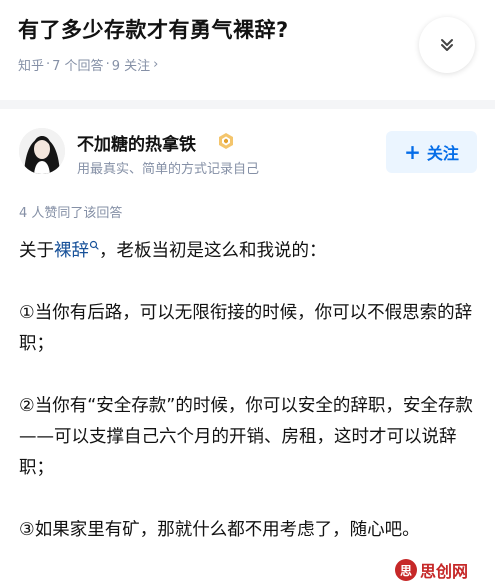 Image resolution: width=495 pixels, height=588 pixels. What do you see at coordinates (153, 29) in the screenshot?
I see `question-title: 有了多少存款才有勇气裸辞?` at bounding box center [153, 29].